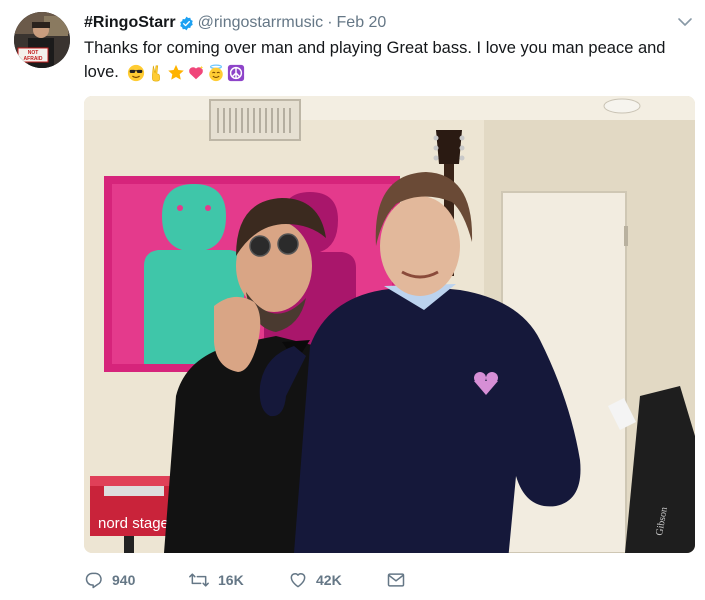 The height and width of the screenshot is (600, 705). I want to click on svg-text: AFRAID, so click(33, 59).